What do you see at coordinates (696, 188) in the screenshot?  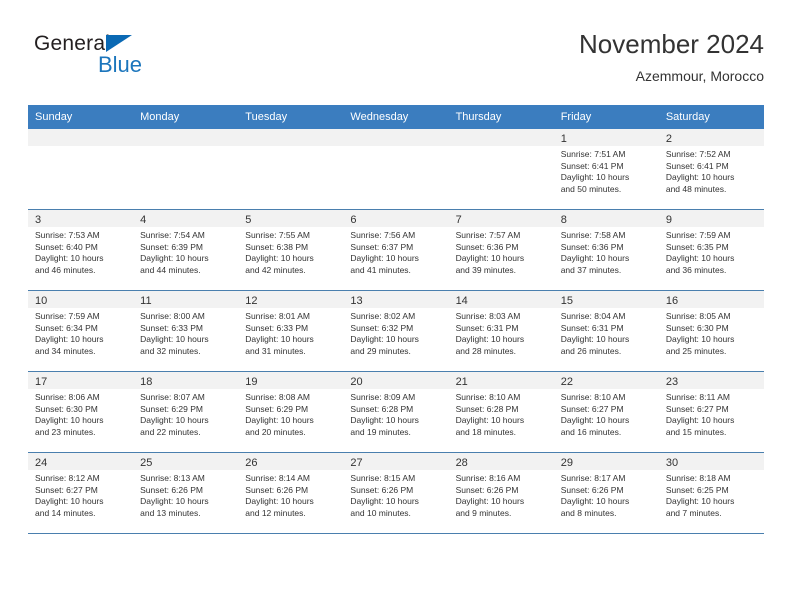 I see `day-detail-line: and 48 minutes.` at bounding box center [696, 188].